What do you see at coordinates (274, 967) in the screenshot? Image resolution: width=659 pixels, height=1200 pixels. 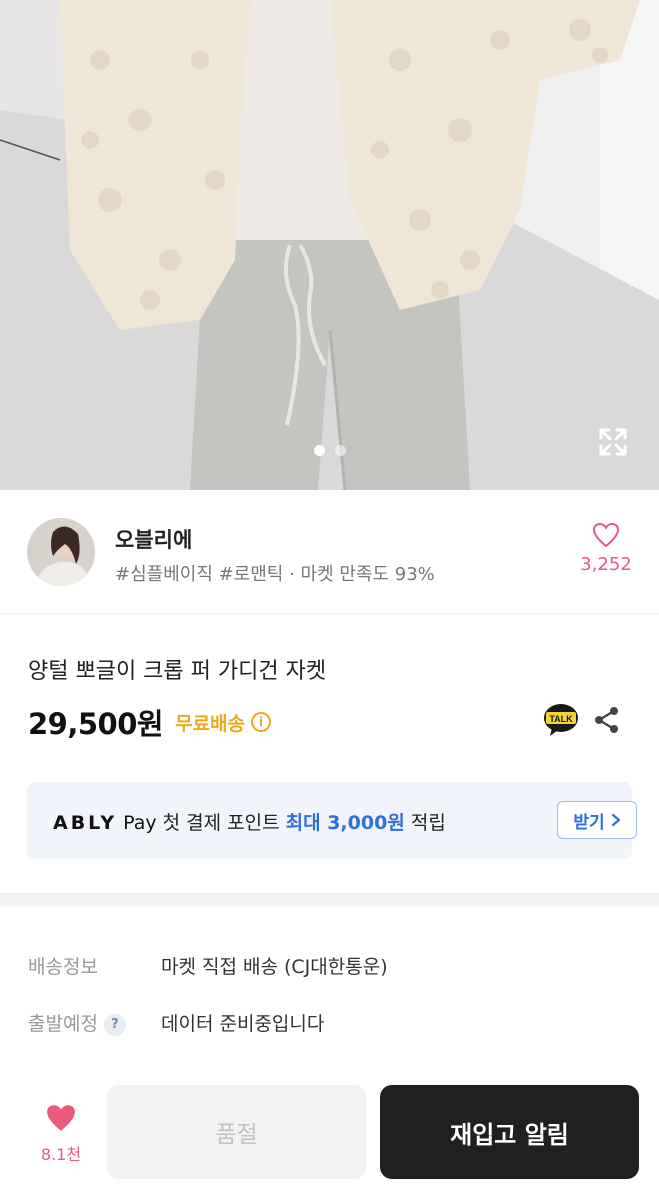 I see `shipping-info-value: 마켓 직접 배송 (CJ대한통운)` at bounding box center [274, 967].